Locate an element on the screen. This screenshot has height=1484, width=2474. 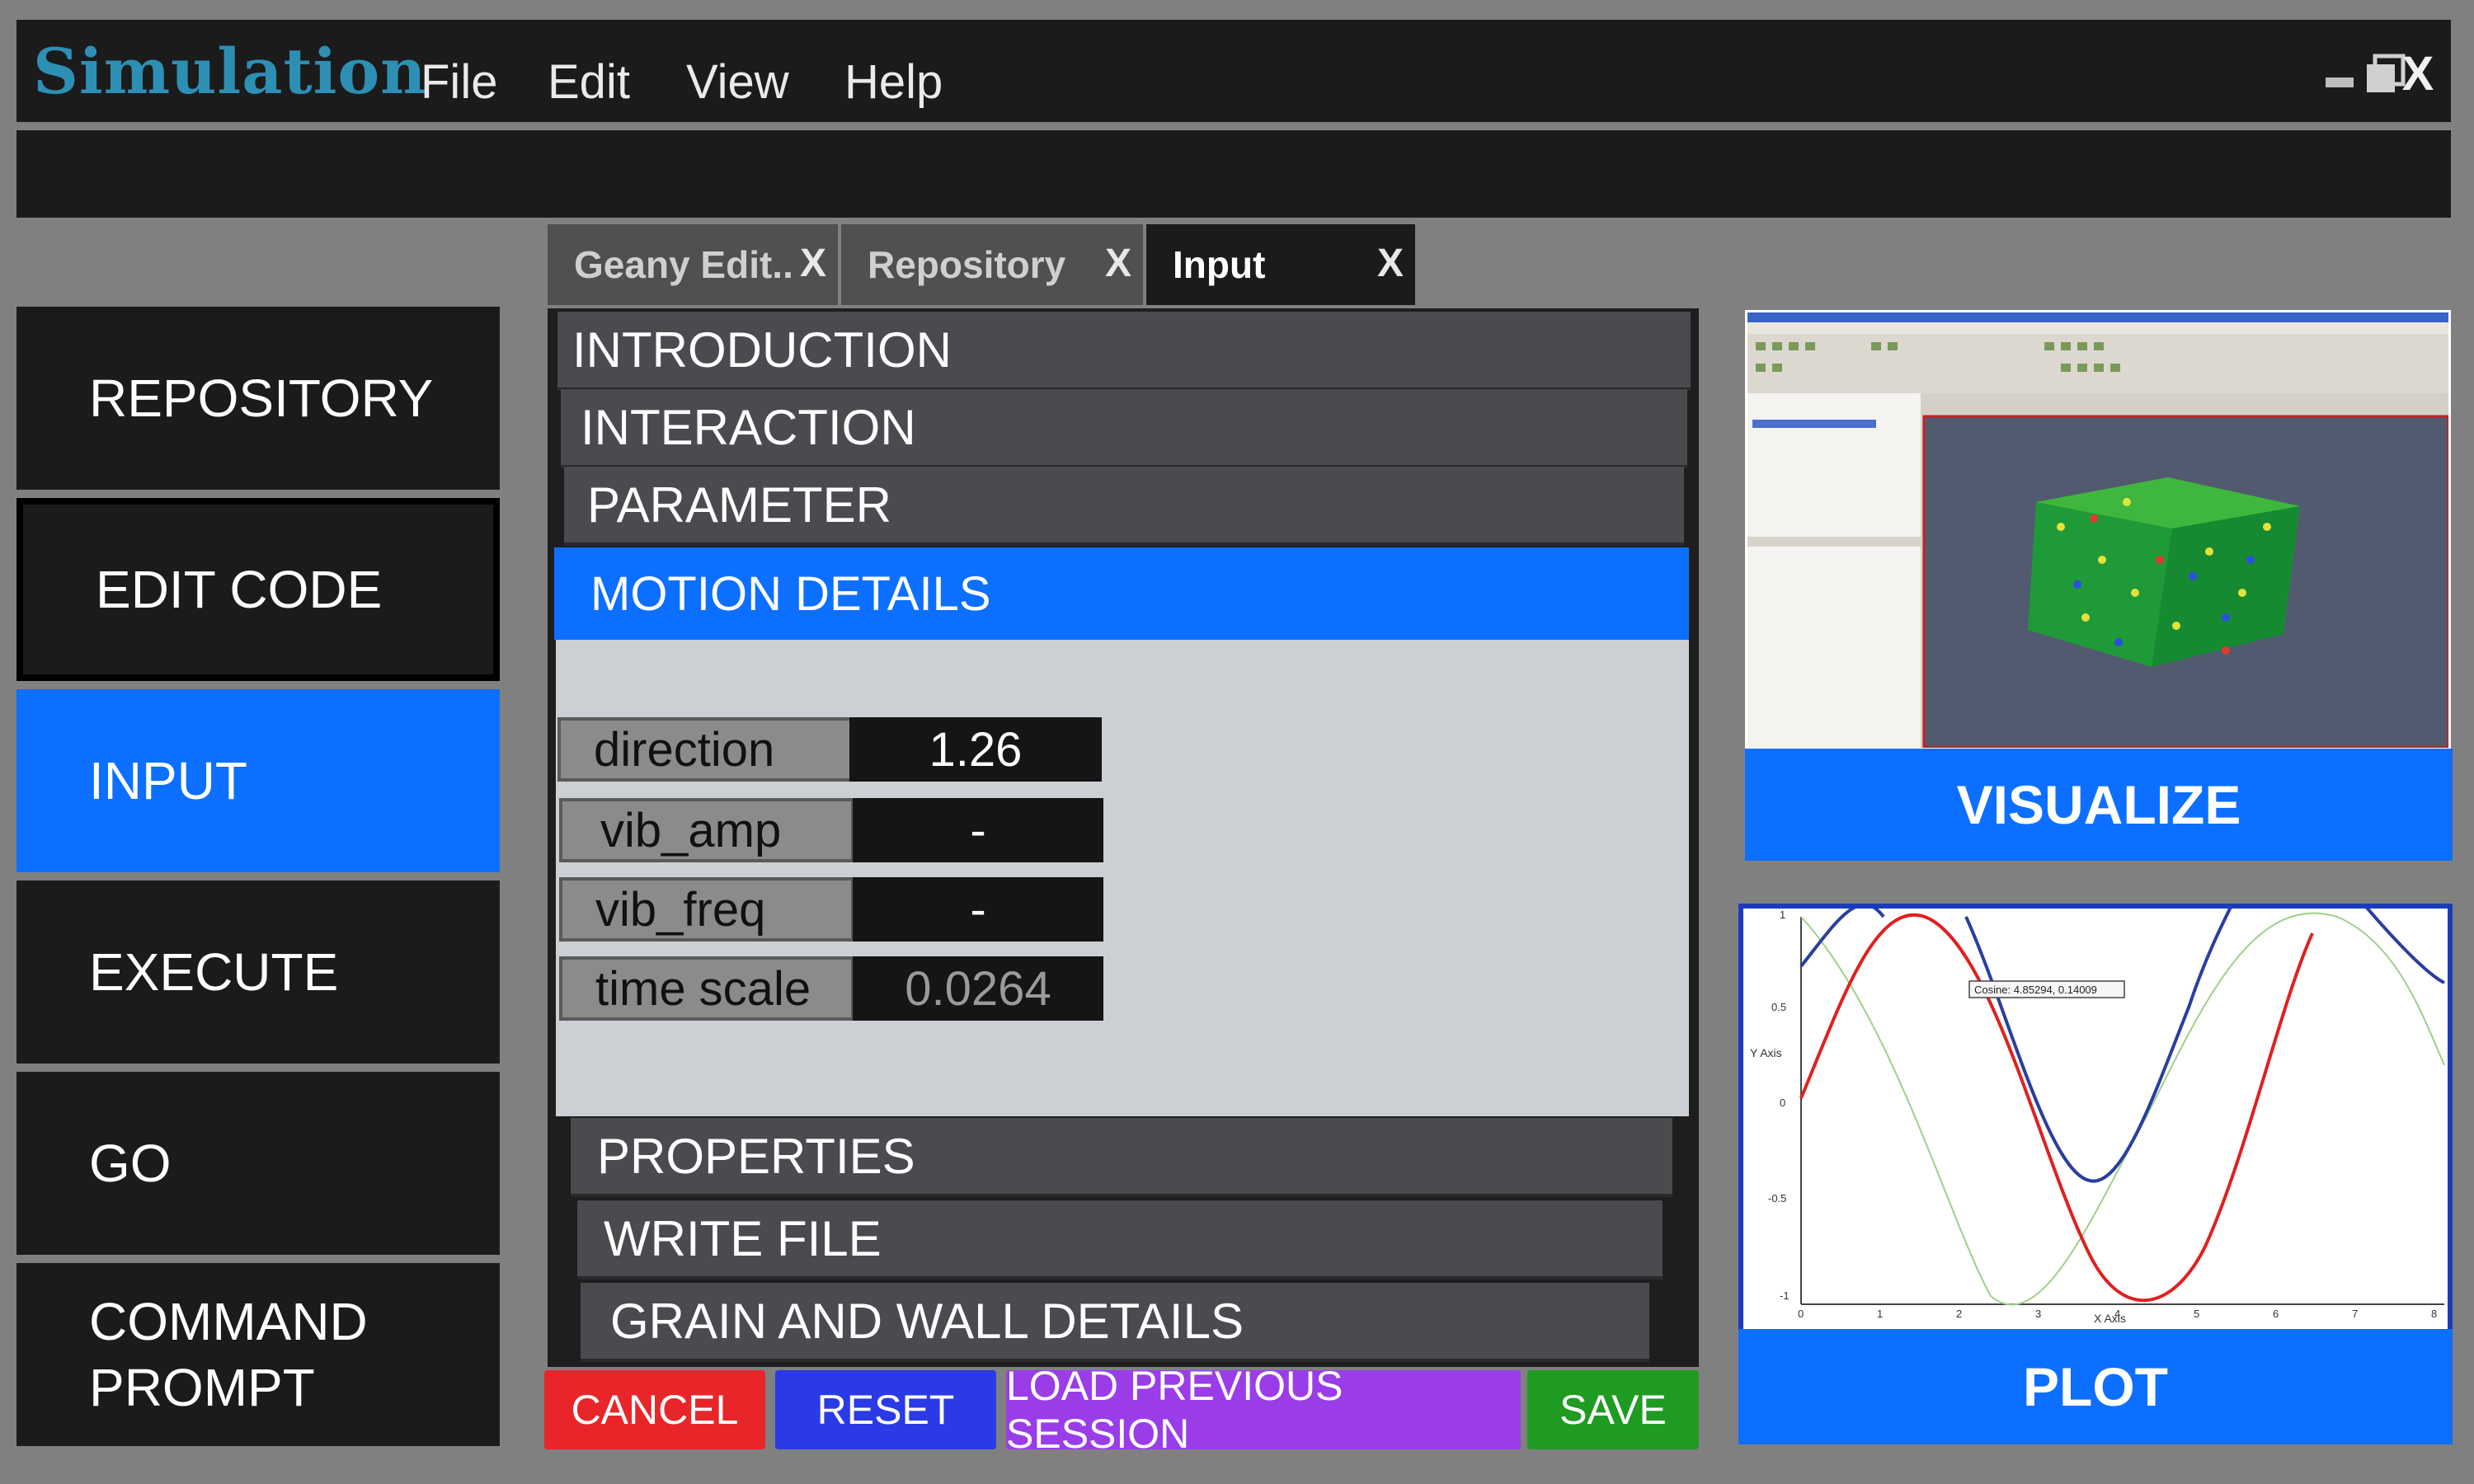
section-interaction: INTERACTION is located at coordinates (1124, 428).